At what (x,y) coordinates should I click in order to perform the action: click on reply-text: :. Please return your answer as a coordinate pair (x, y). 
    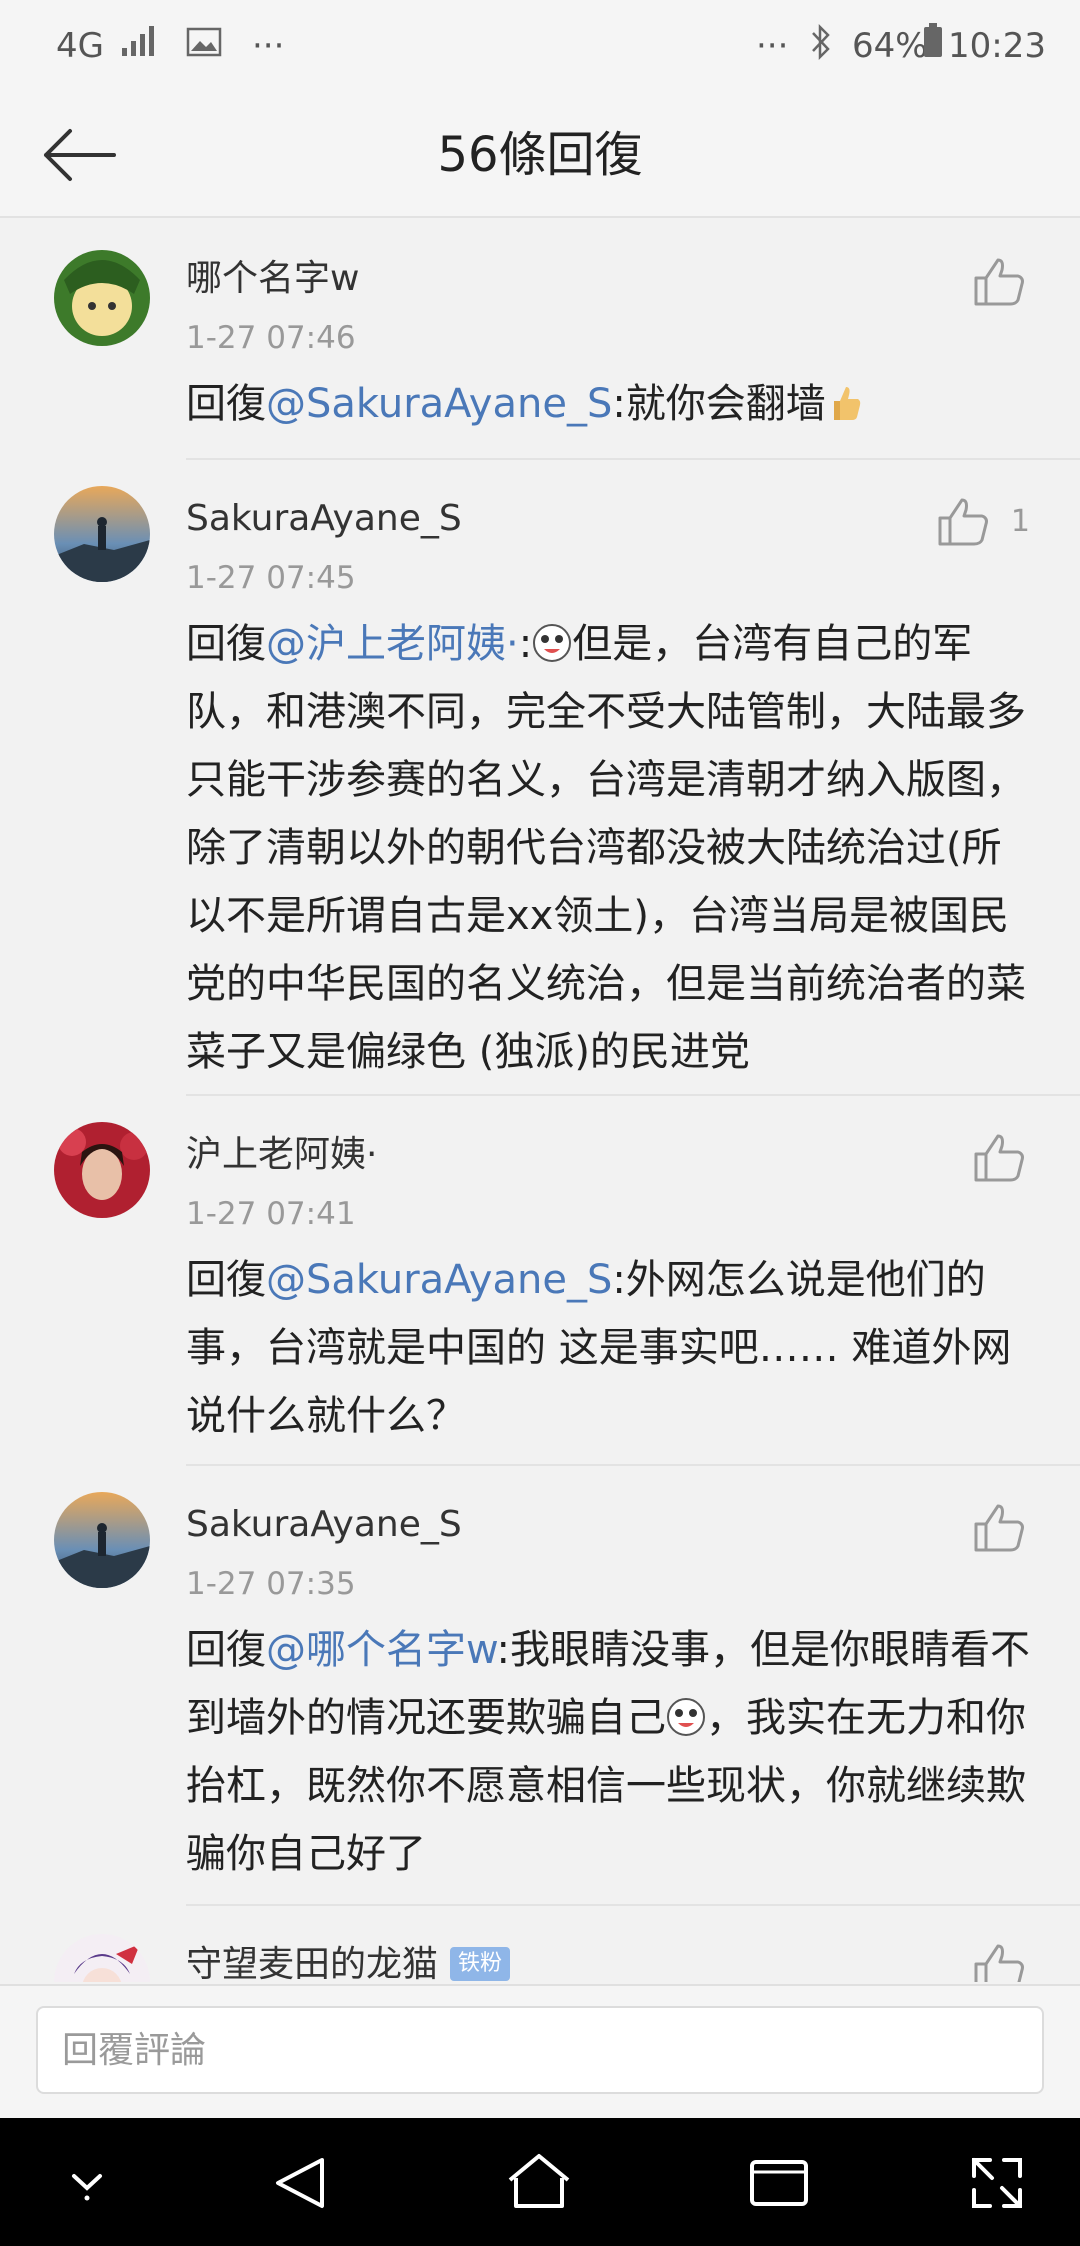
    Looking at the image, I should click on (525, 644).